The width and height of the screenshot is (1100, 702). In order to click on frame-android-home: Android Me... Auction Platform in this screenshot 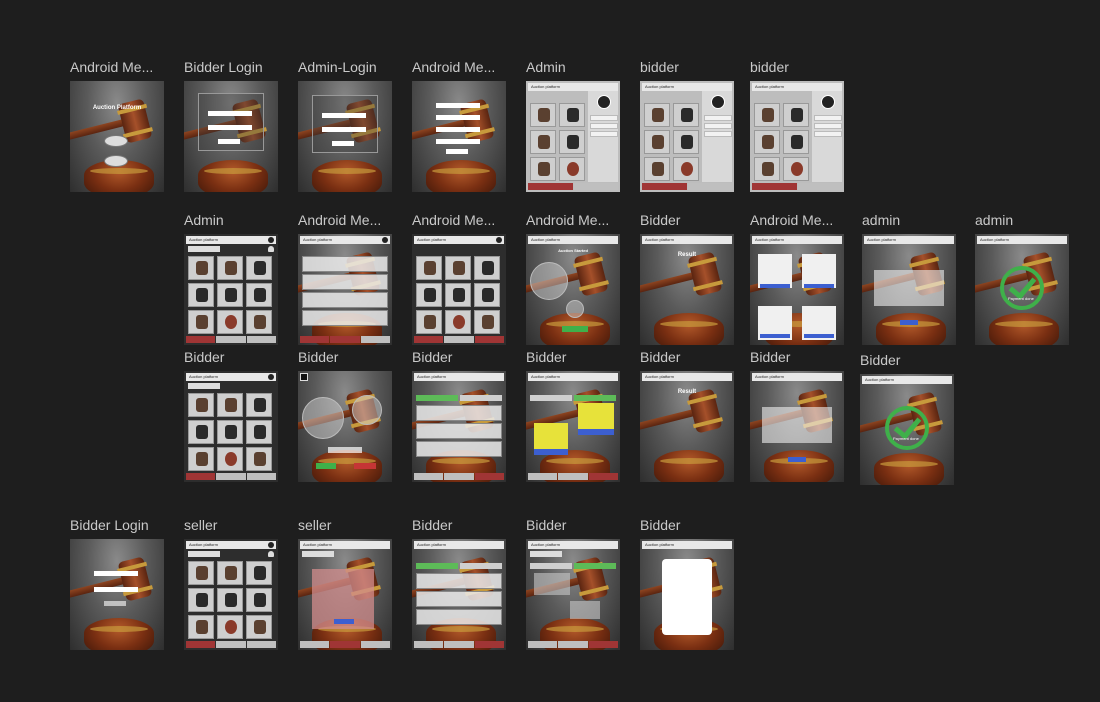, I will do `click(117, 125)`.